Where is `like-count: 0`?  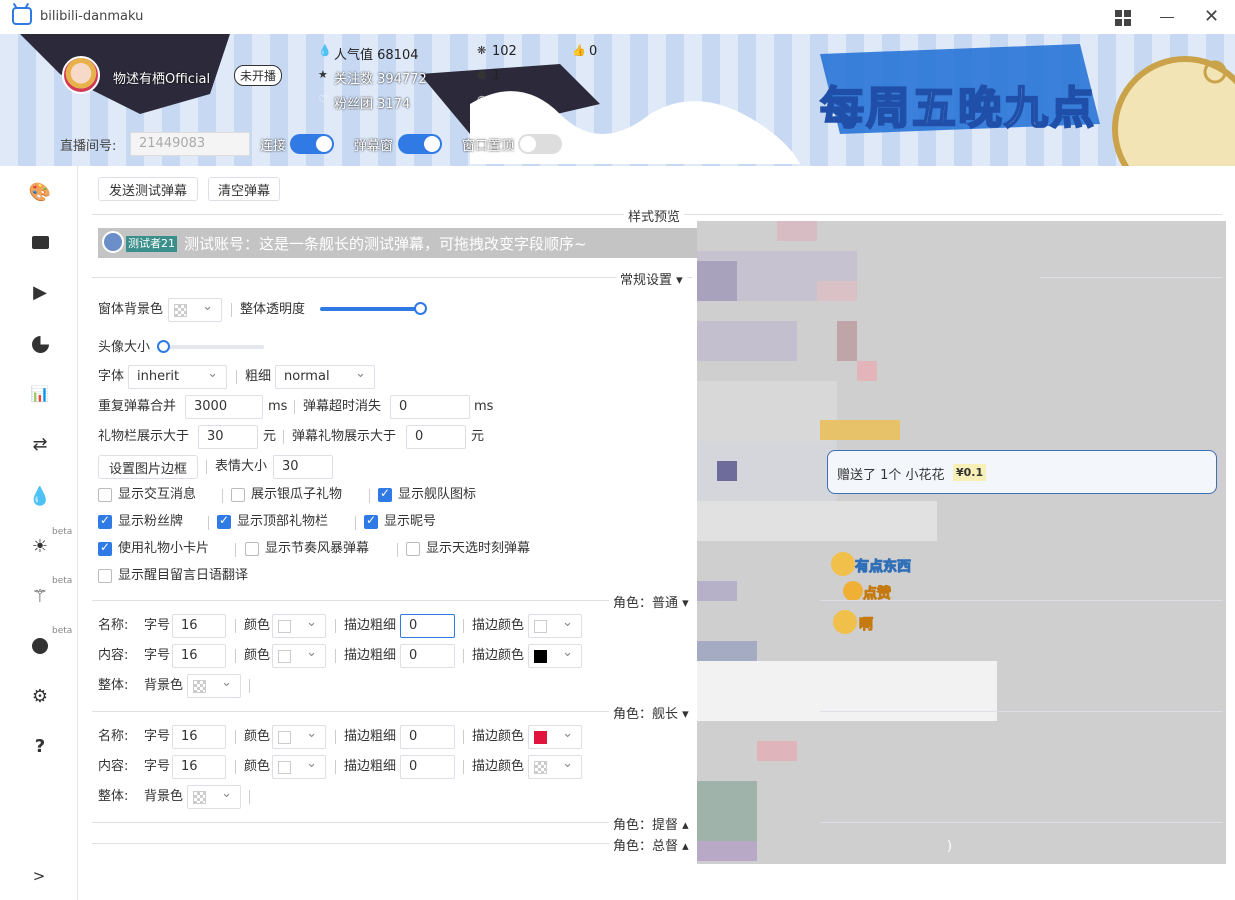 like-count: 0 is located at coordinates (593, 51).